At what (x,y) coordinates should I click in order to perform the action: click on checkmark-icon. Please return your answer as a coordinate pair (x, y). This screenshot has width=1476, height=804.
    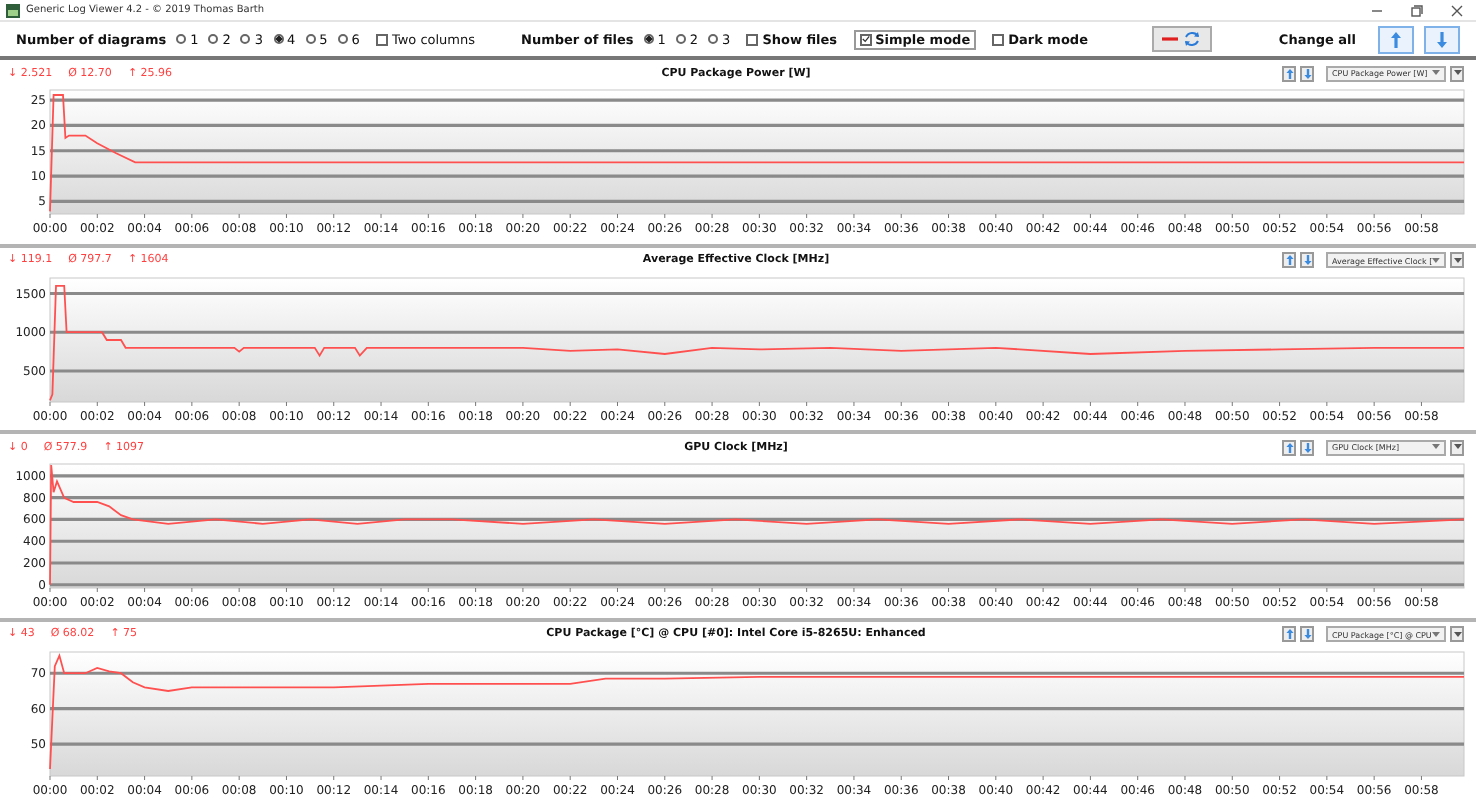
    Looking at the image, I should click on (865, 39).